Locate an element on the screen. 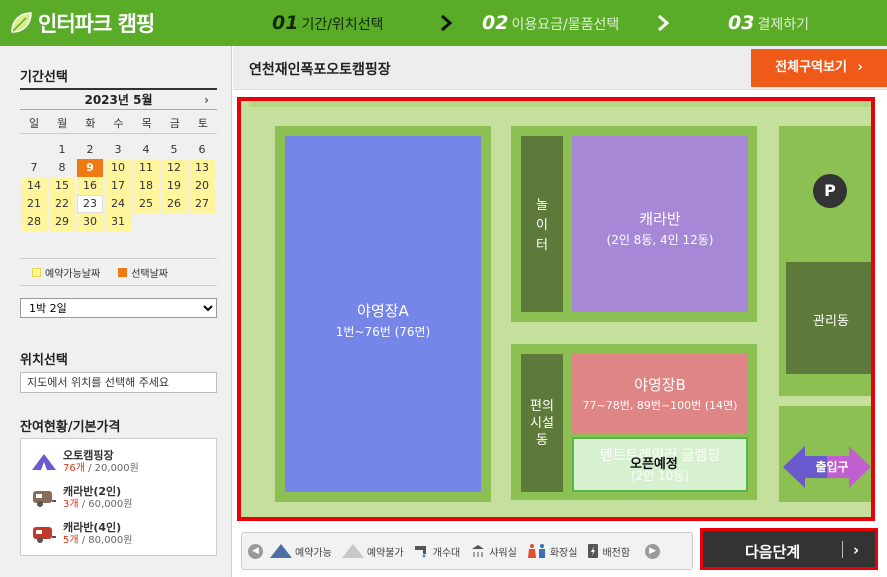  pricing-item-auto-camping: 오토캠핑장 76개 / 20,000원 is located at coordinates (85, 462).